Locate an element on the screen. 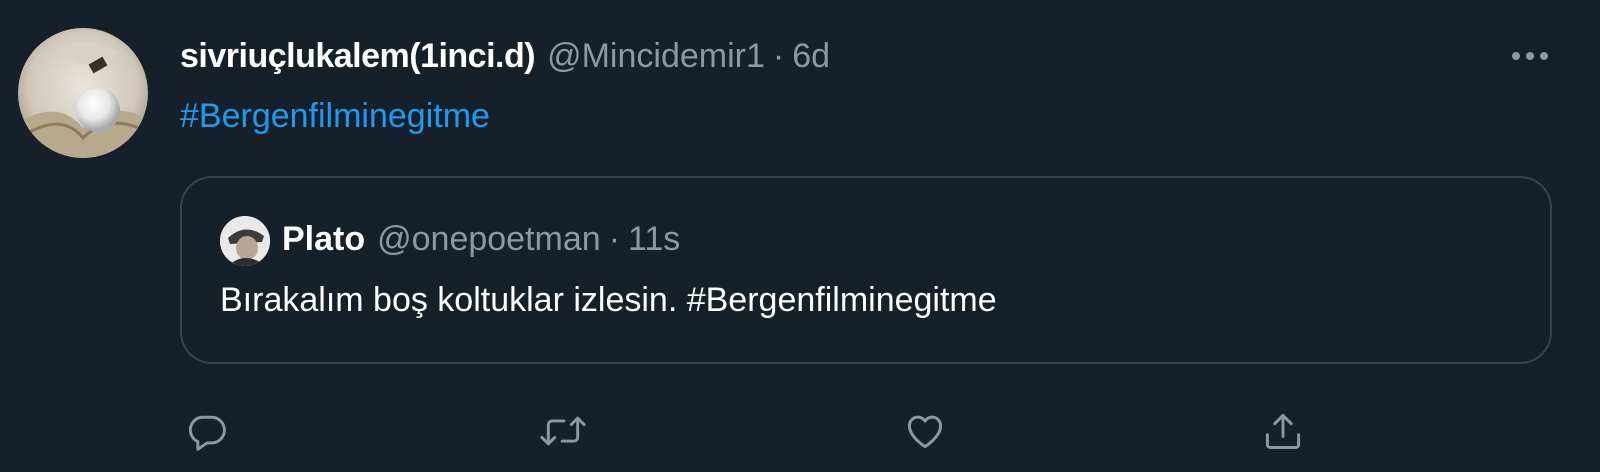 The image size is (1600, 472). reply-icon is located at coordinates (207, 433).